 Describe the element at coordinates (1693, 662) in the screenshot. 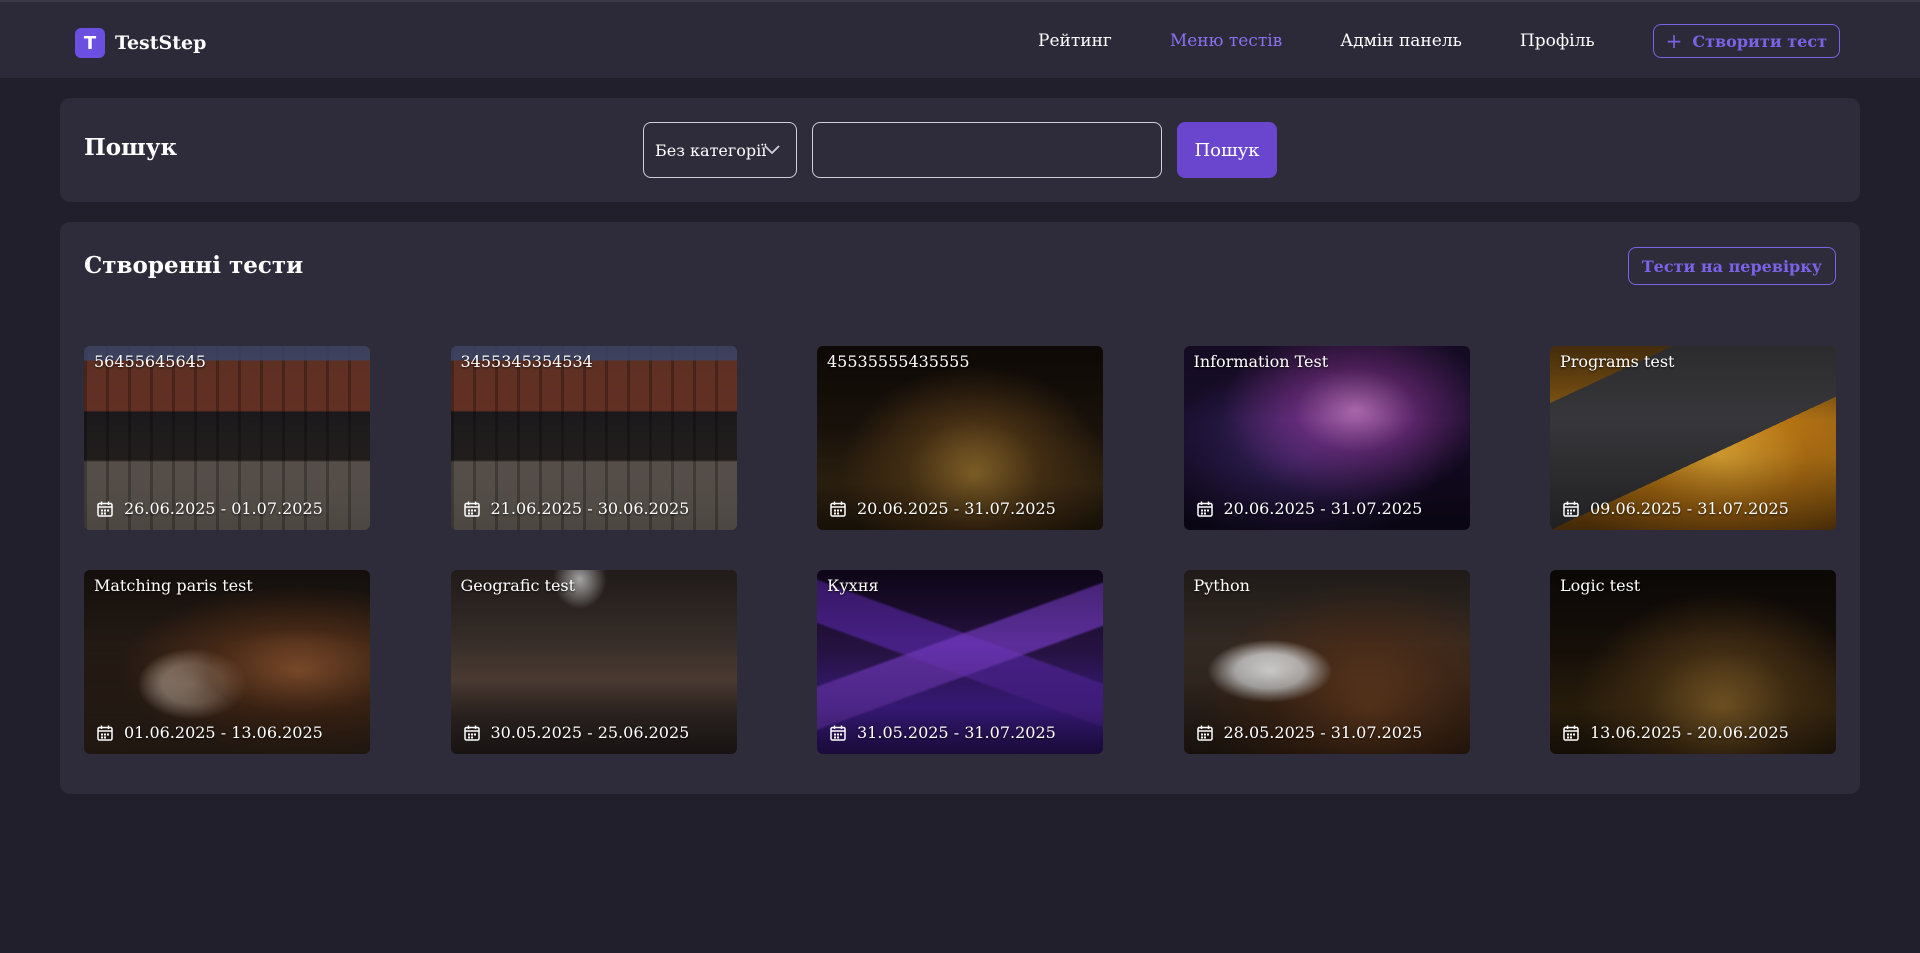

I see `test-card: Logic test 13.06.2025 - 20.06.2025` at that location.